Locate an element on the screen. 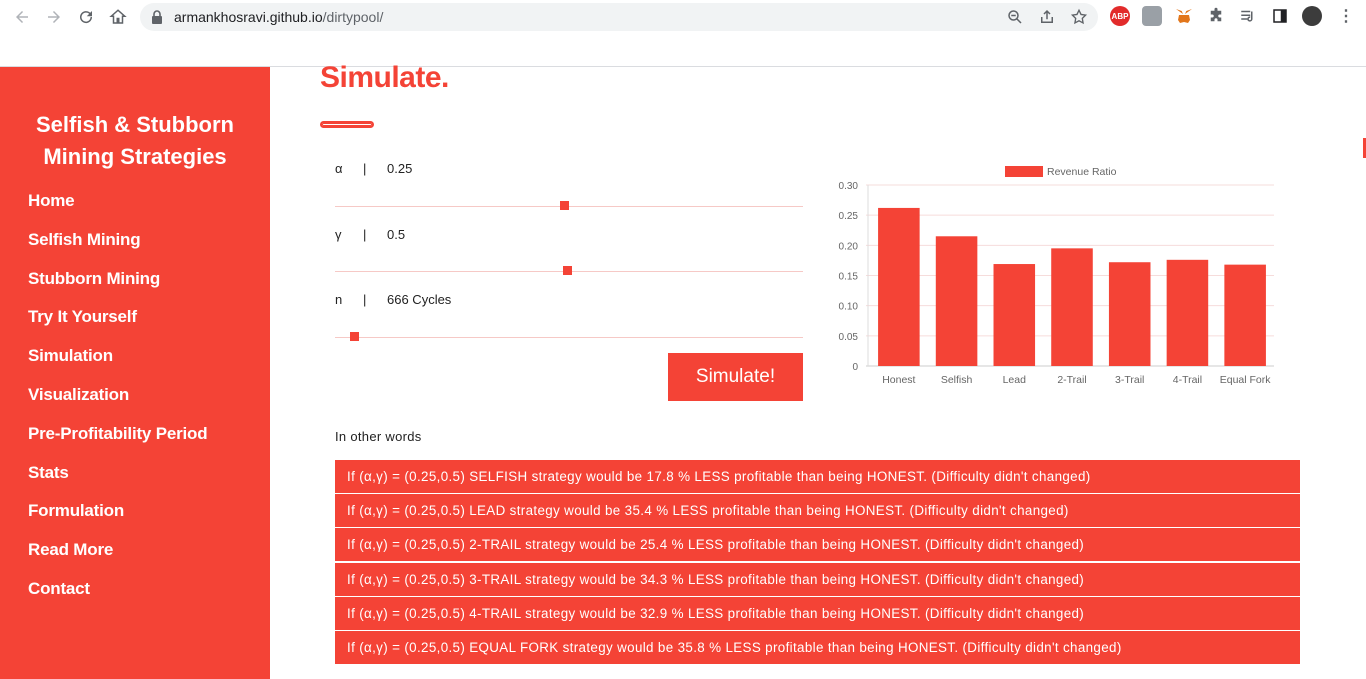 Image resolution: width=1366 pixels, height=679 pixels. y-tick-label: 0.20 is located at coordinates (849, 246).